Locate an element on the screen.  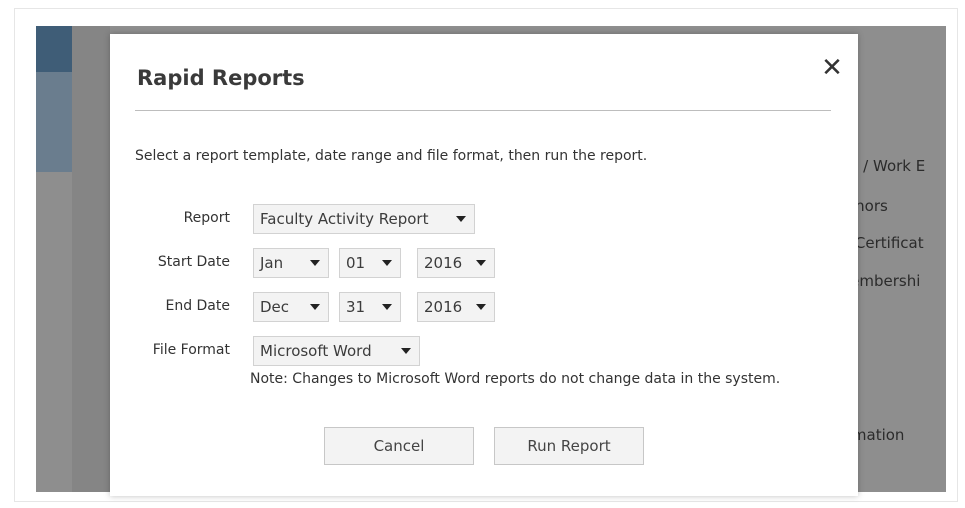
dialog-title: Rapid Reports is located at coordinates (221, 78).